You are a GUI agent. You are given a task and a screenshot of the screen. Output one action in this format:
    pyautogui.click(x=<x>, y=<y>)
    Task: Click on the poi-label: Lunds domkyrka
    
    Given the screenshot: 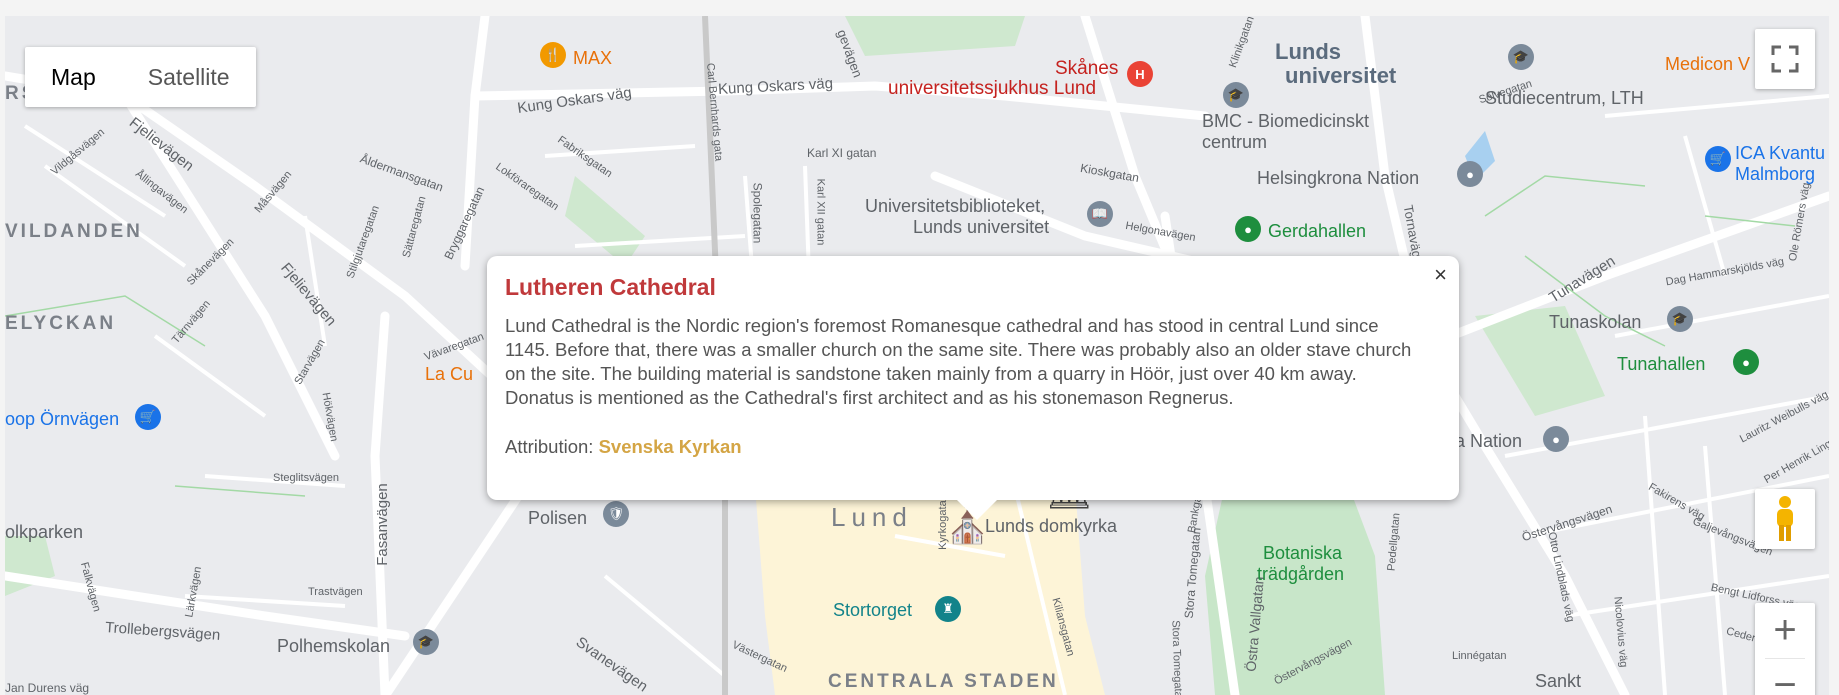 What is the action you would take?
    pyautogui.click(x=1051, y=526)
    